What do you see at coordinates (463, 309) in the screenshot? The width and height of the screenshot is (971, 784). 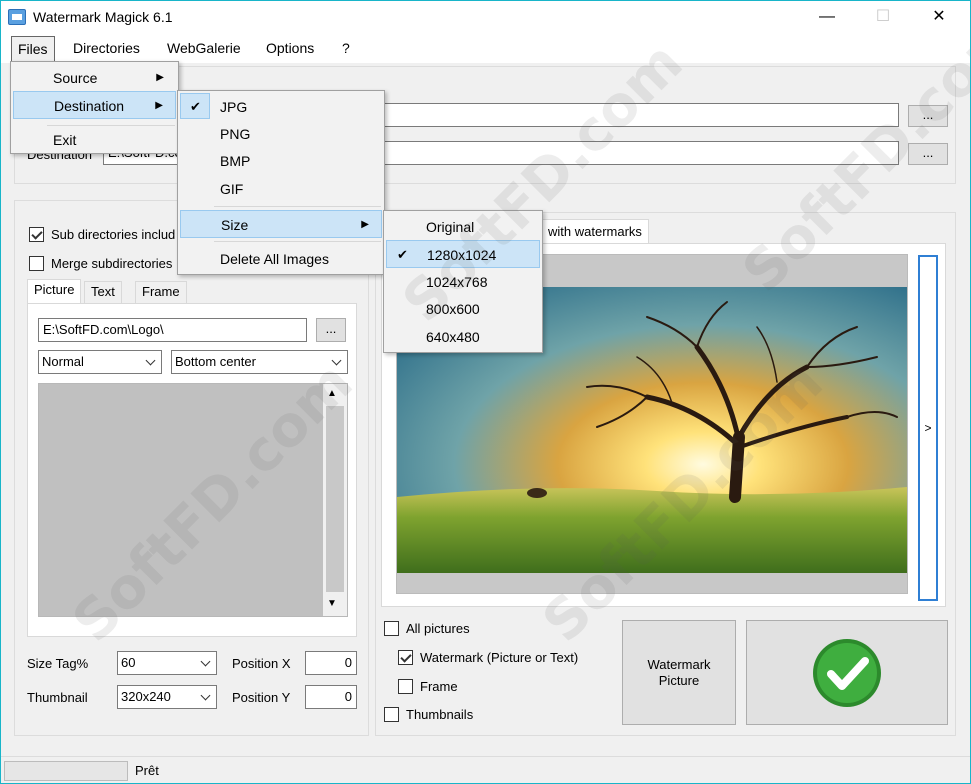 I see `menu-item-size-800x600: 800x600` at bounding box center [463, 309].